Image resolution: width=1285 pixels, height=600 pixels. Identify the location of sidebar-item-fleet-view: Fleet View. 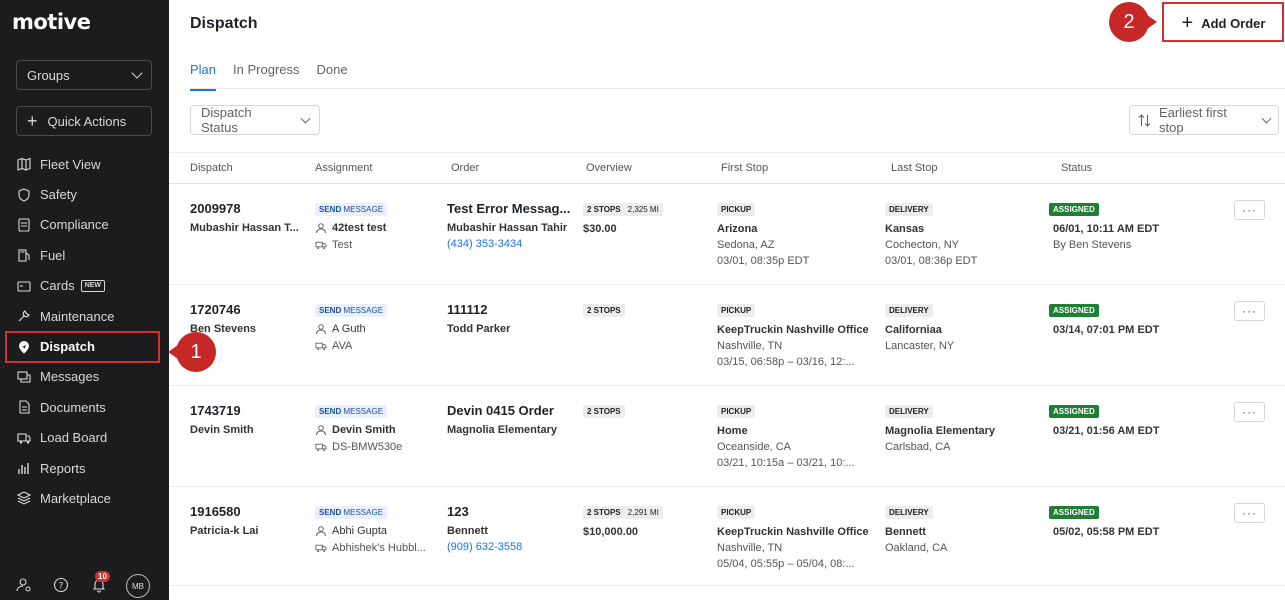
(84, 164).